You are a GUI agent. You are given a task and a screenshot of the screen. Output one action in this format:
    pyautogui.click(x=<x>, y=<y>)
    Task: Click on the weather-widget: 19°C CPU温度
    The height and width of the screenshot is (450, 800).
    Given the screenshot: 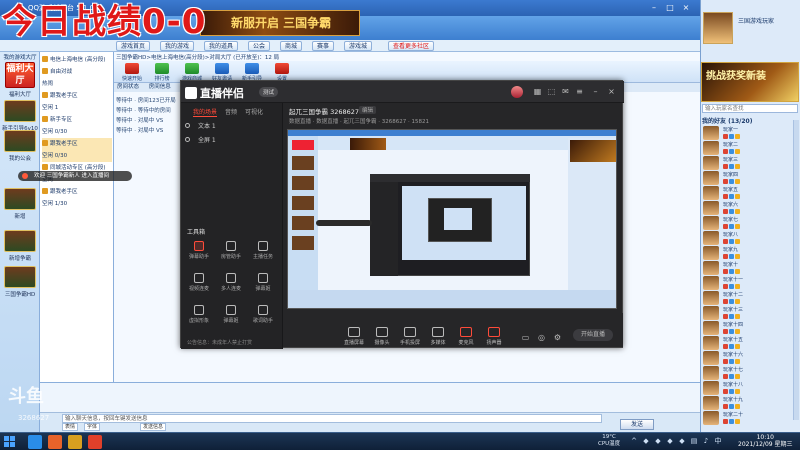 What is the action you would take?
    pyautogui.click(x=609, y=441)
    